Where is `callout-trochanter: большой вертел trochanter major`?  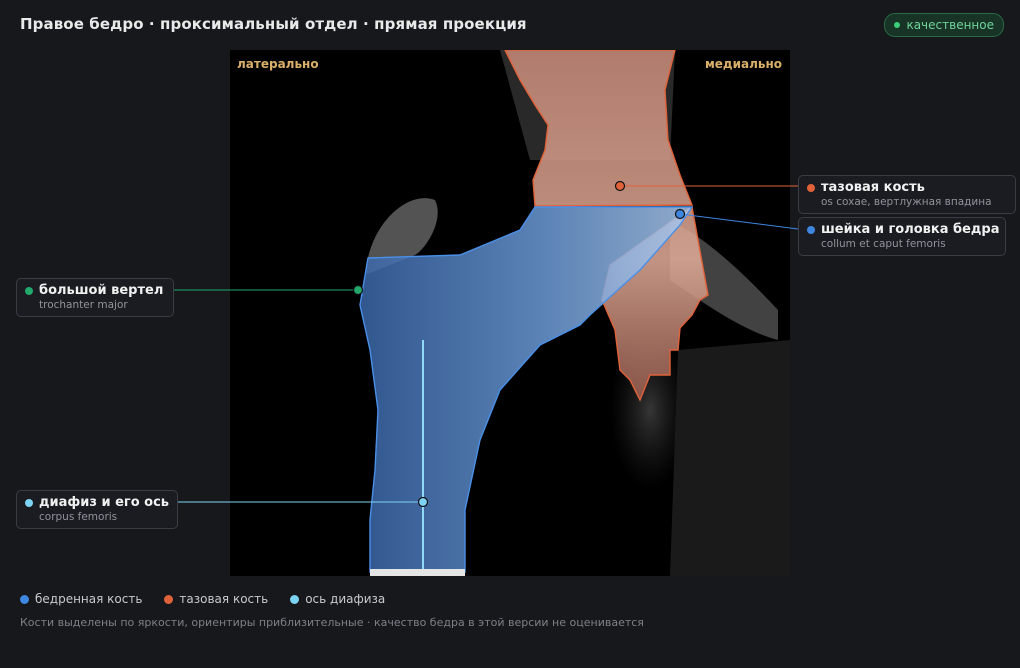
callout-trochanter: большой вертел trochanter major is located at coordinates (95, 297).